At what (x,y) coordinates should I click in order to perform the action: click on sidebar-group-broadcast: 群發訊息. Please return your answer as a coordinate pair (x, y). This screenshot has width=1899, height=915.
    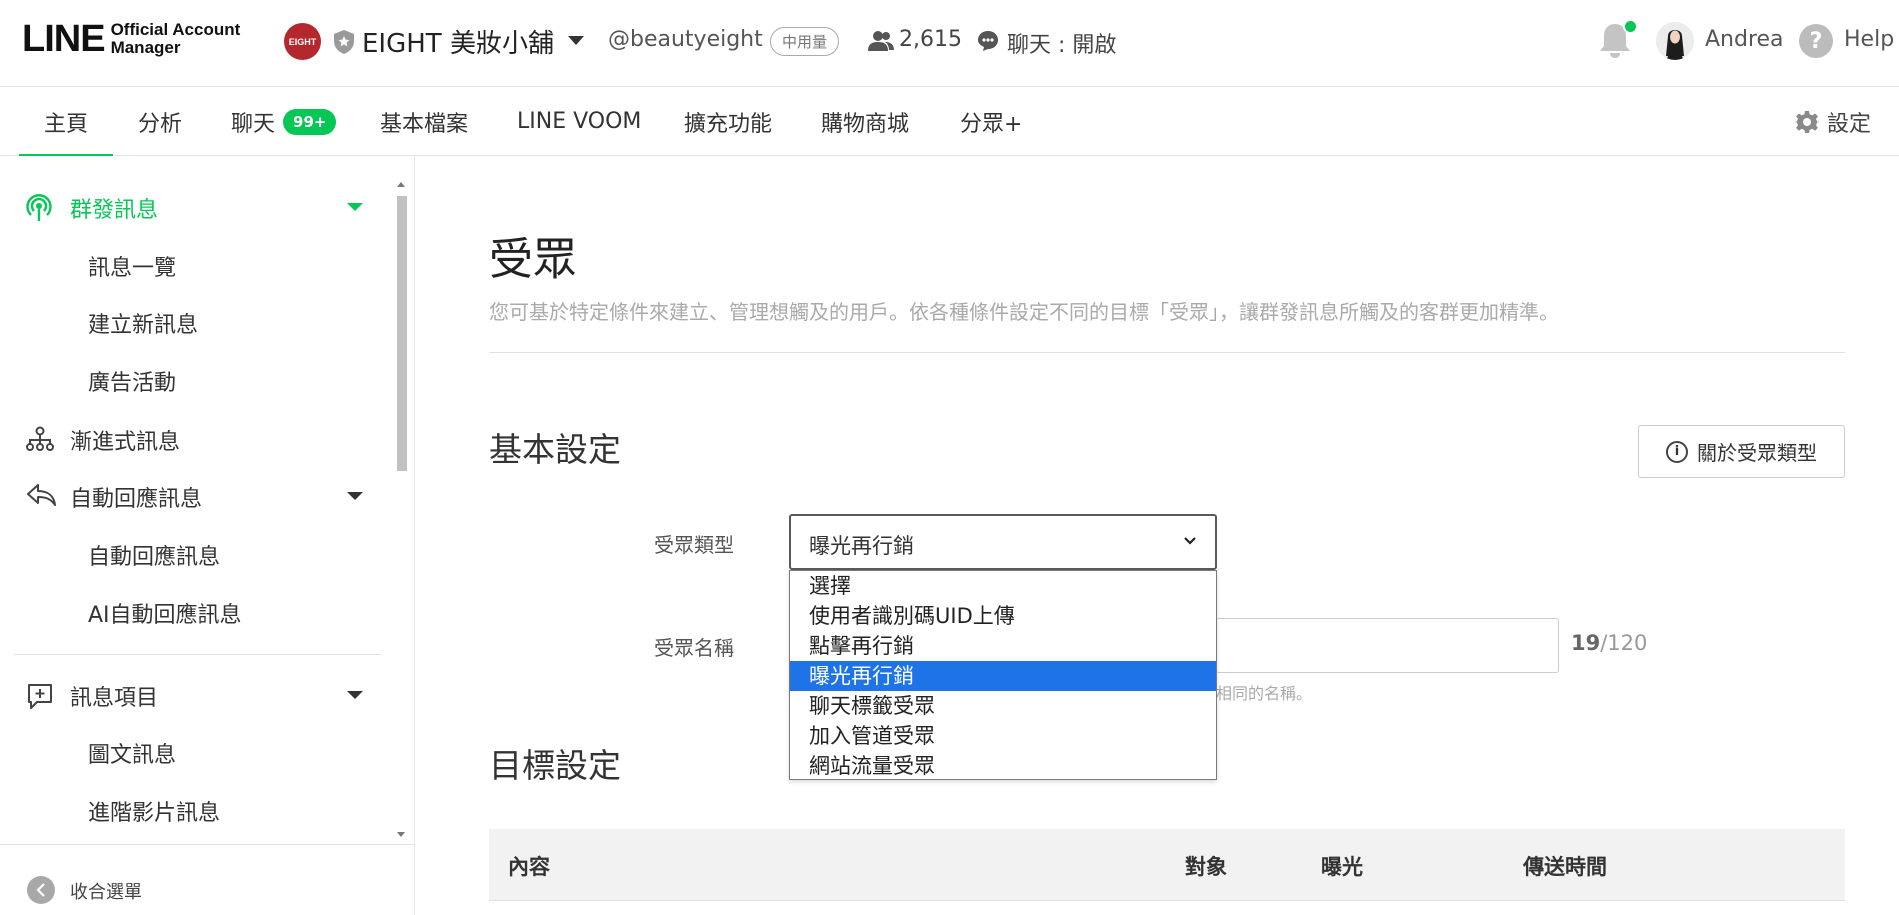
    Looking at the image, I should click on (197, 207).